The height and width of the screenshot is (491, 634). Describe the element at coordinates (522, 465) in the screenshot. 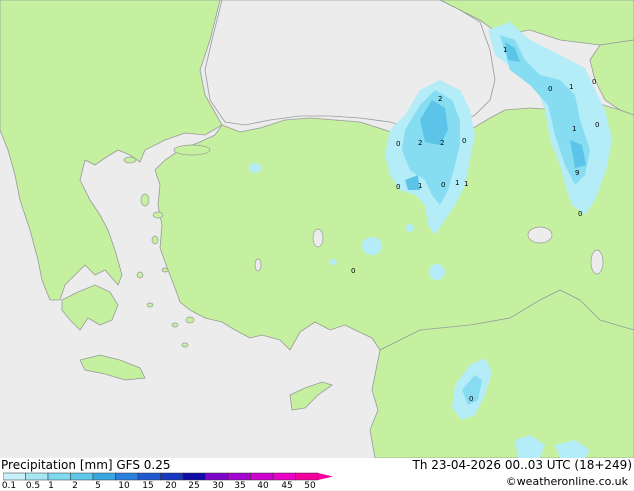

I see `valid-time: Th 23-04-2026 00..03 UTC (18+249)` at that location.